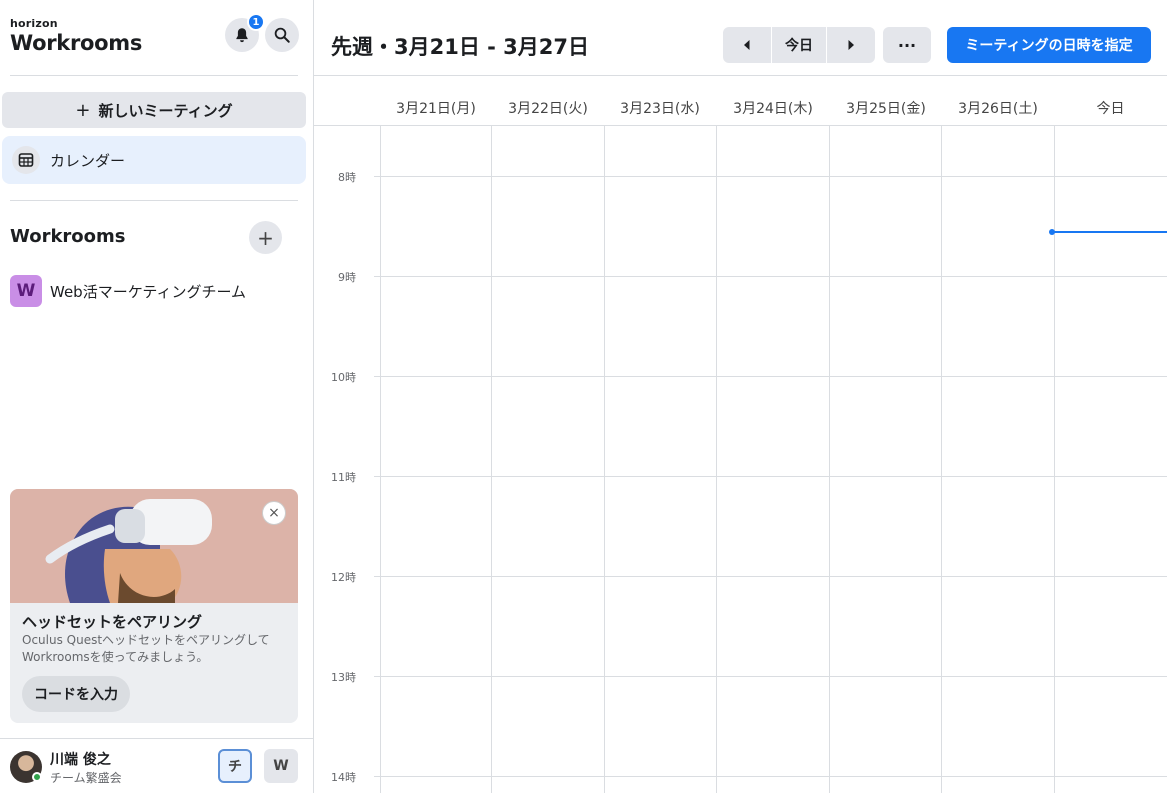 The width and height of the screenshot is (1167, 793). Describe the element at coordinates (156, 765) in the screenshot. I see `user-bar: 川端 俊之 チーム繁盛会 チ W` at that location.